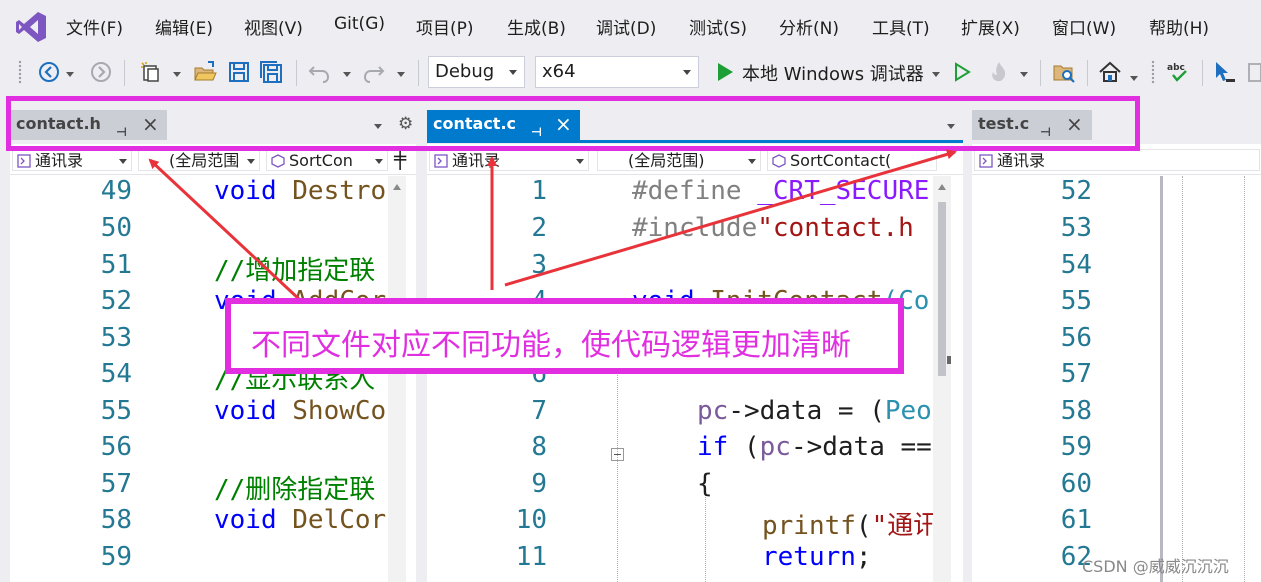 This screenshot has height=582, width=1261. I want to click on line-number: 2, so click(539, 228).